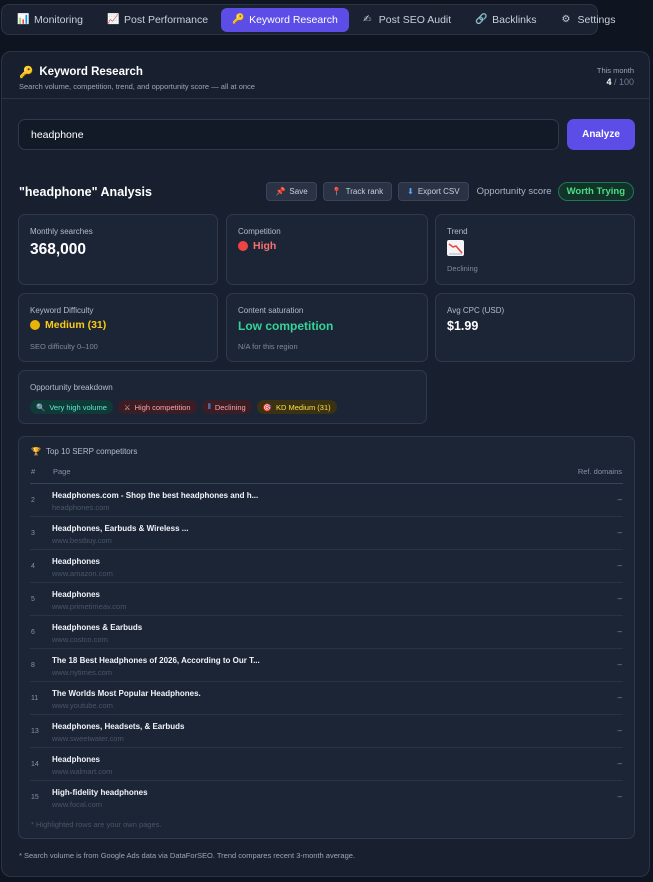 This screenshot has height=882, width=653. What do you see at coordinates (88, 738) in the screenshot?
I see `page-url: www.sweetwater.com` at bounding box center [88, 738].